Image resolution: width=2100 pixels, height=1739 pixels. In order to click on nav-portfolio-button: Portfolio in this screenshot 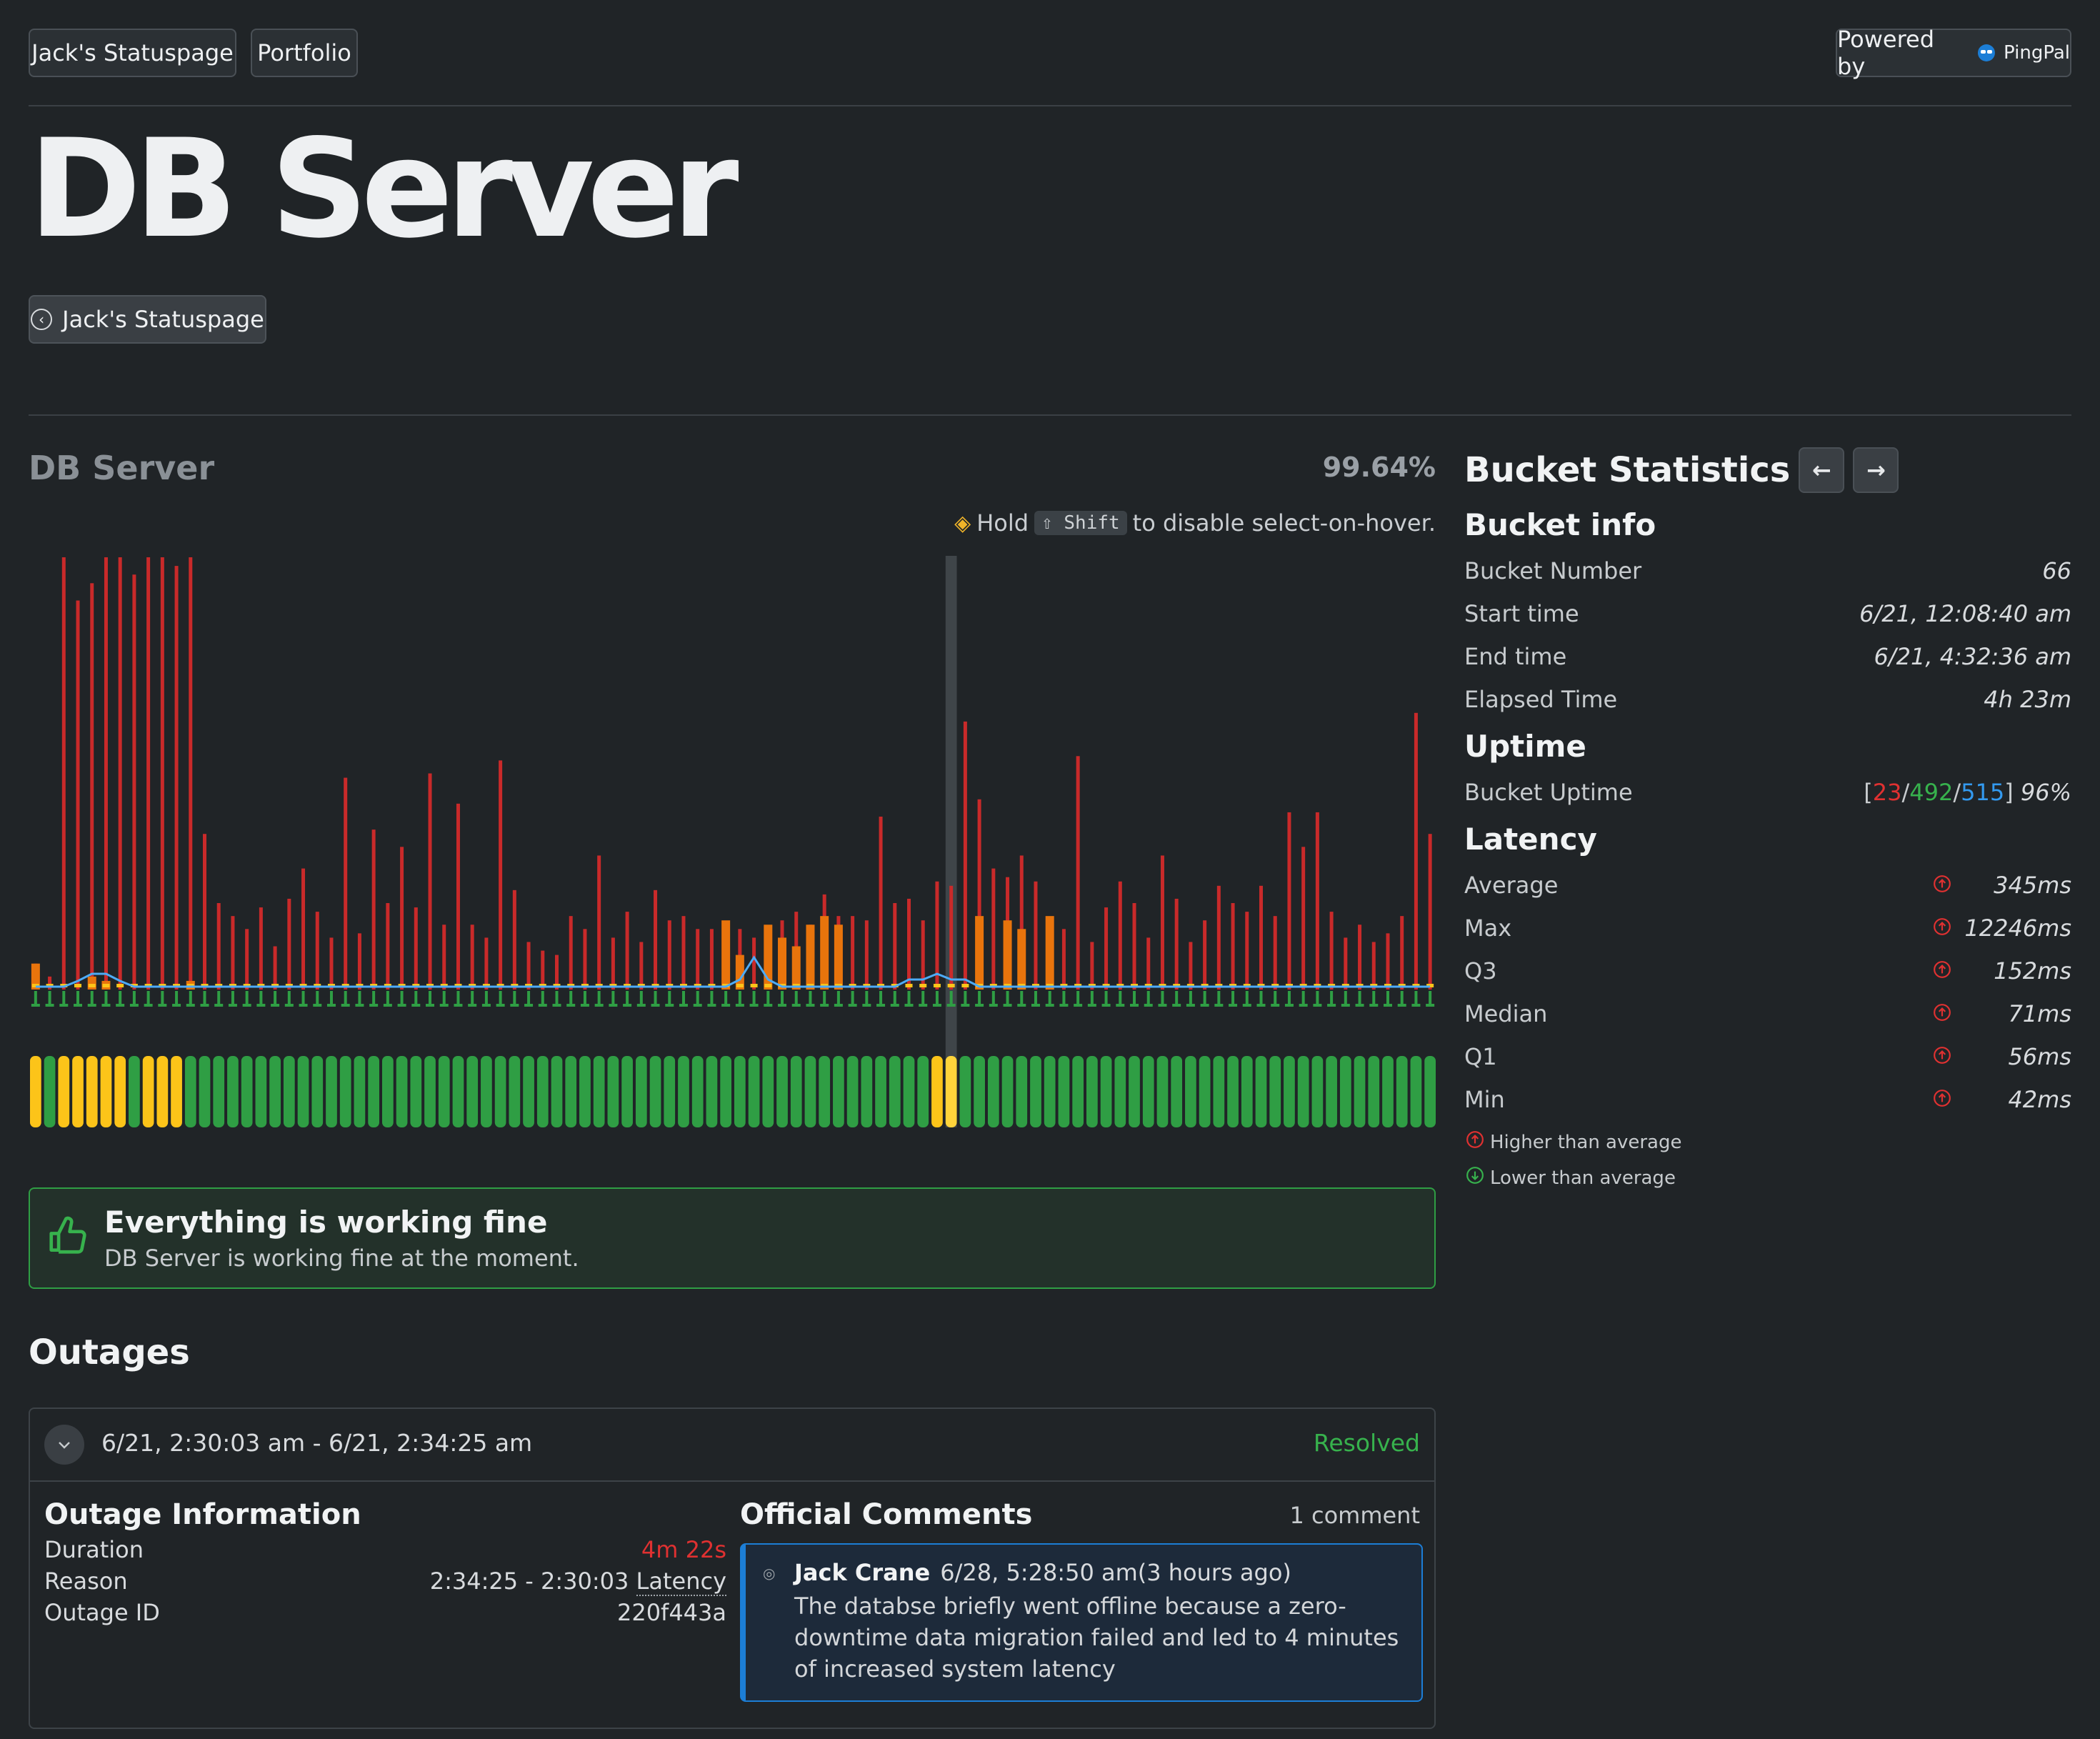, I will do `click(304, 53)`.